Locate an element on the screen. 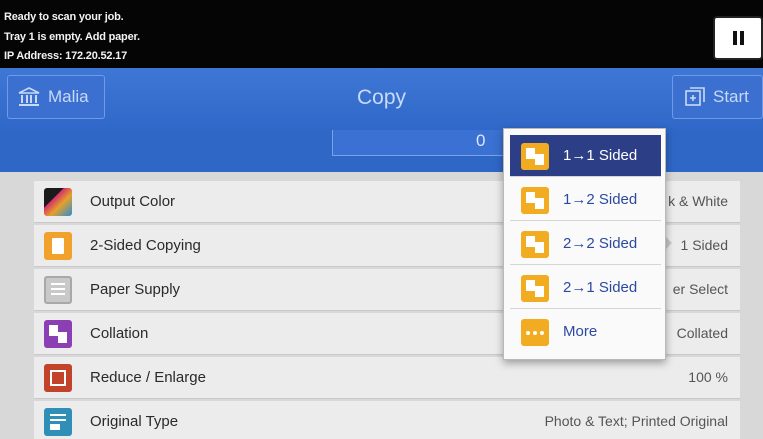 The width and height of the screenshot is (763, 439). popup-pointer is located at coordinates (669, 243).